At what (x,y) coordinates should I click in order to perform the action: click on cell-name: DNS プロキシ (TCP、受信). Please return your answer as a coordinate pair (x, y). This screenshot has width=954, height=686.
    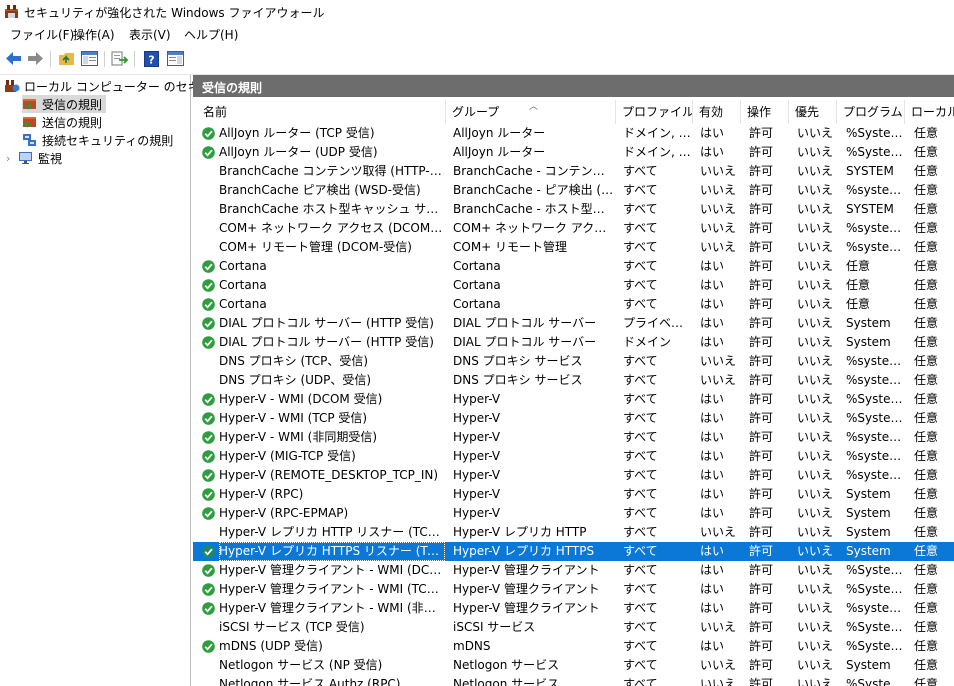
    Looking at the image, I should click on (294, 361).